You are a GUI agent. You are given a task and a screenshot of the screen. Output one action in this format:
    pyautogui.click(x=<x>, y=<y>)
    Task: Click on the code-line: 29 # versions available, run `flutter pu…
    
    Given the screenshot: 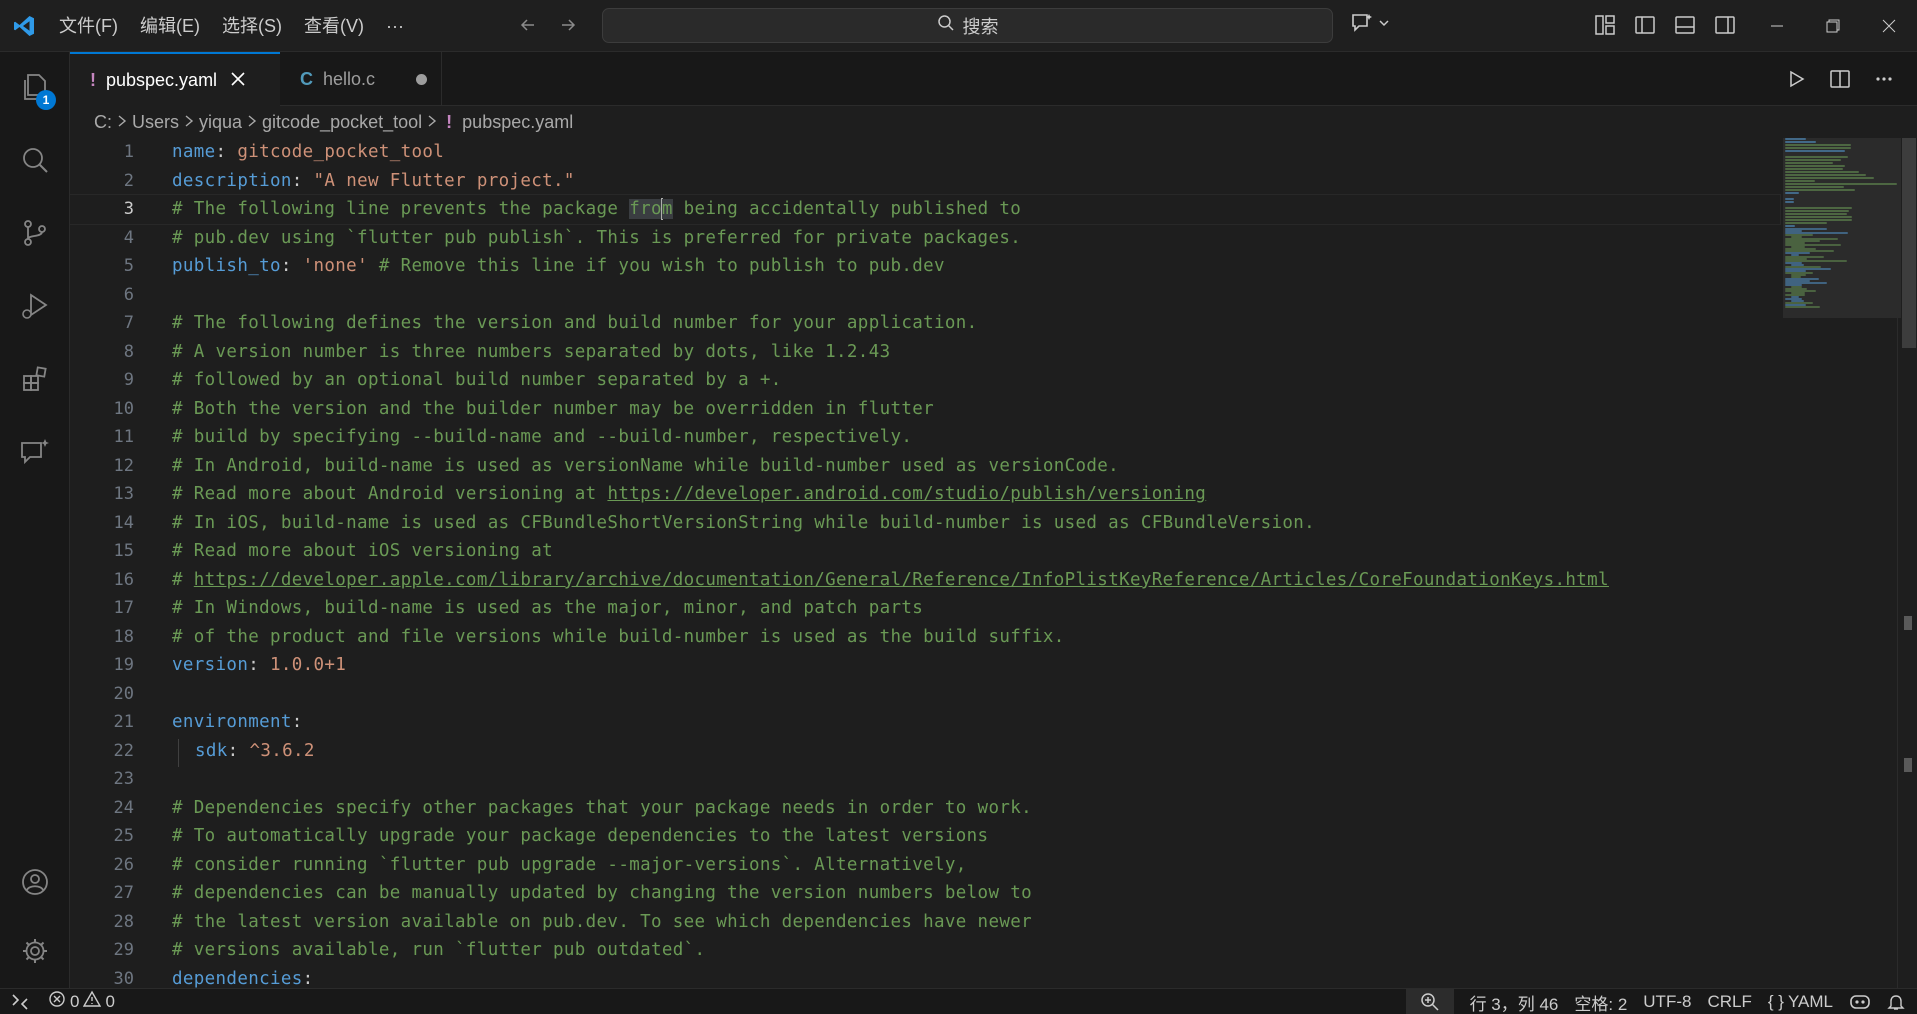 What is the action you would take?
    pyautogui.click(x=920, y=950)
    